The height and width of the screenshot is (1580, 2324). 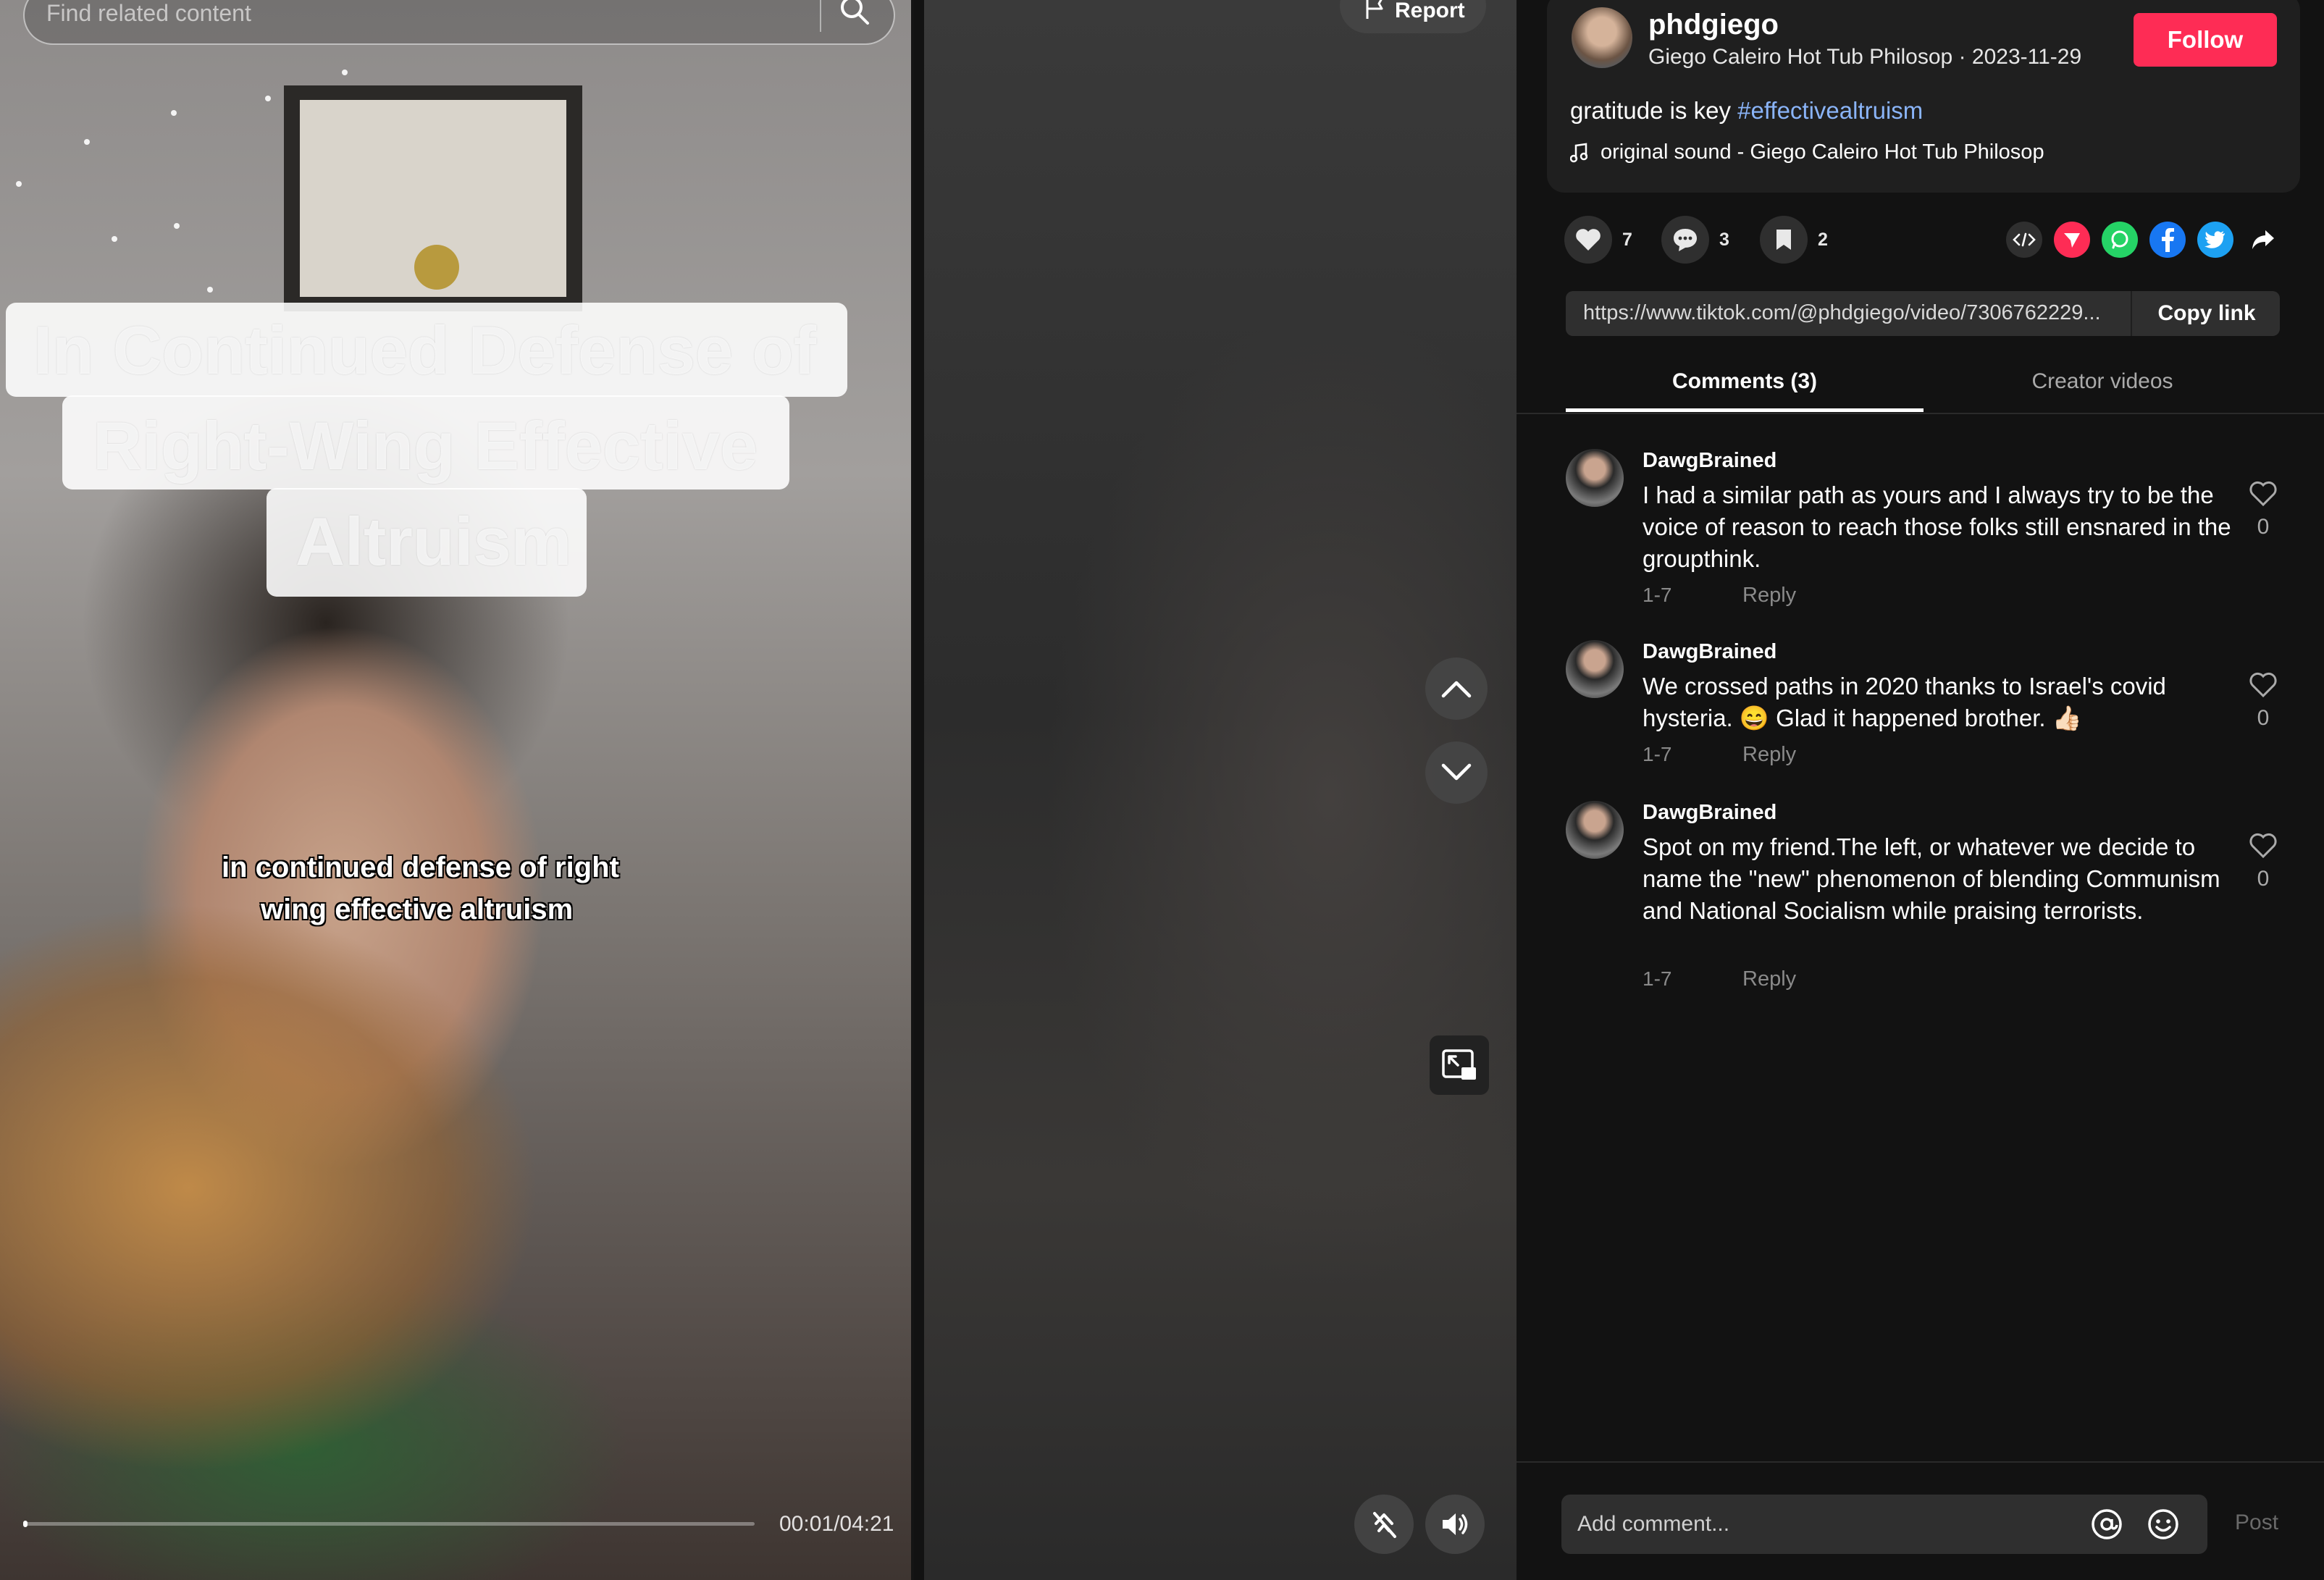 I want to click on facebook-icon, so click(x=2168, y=240).